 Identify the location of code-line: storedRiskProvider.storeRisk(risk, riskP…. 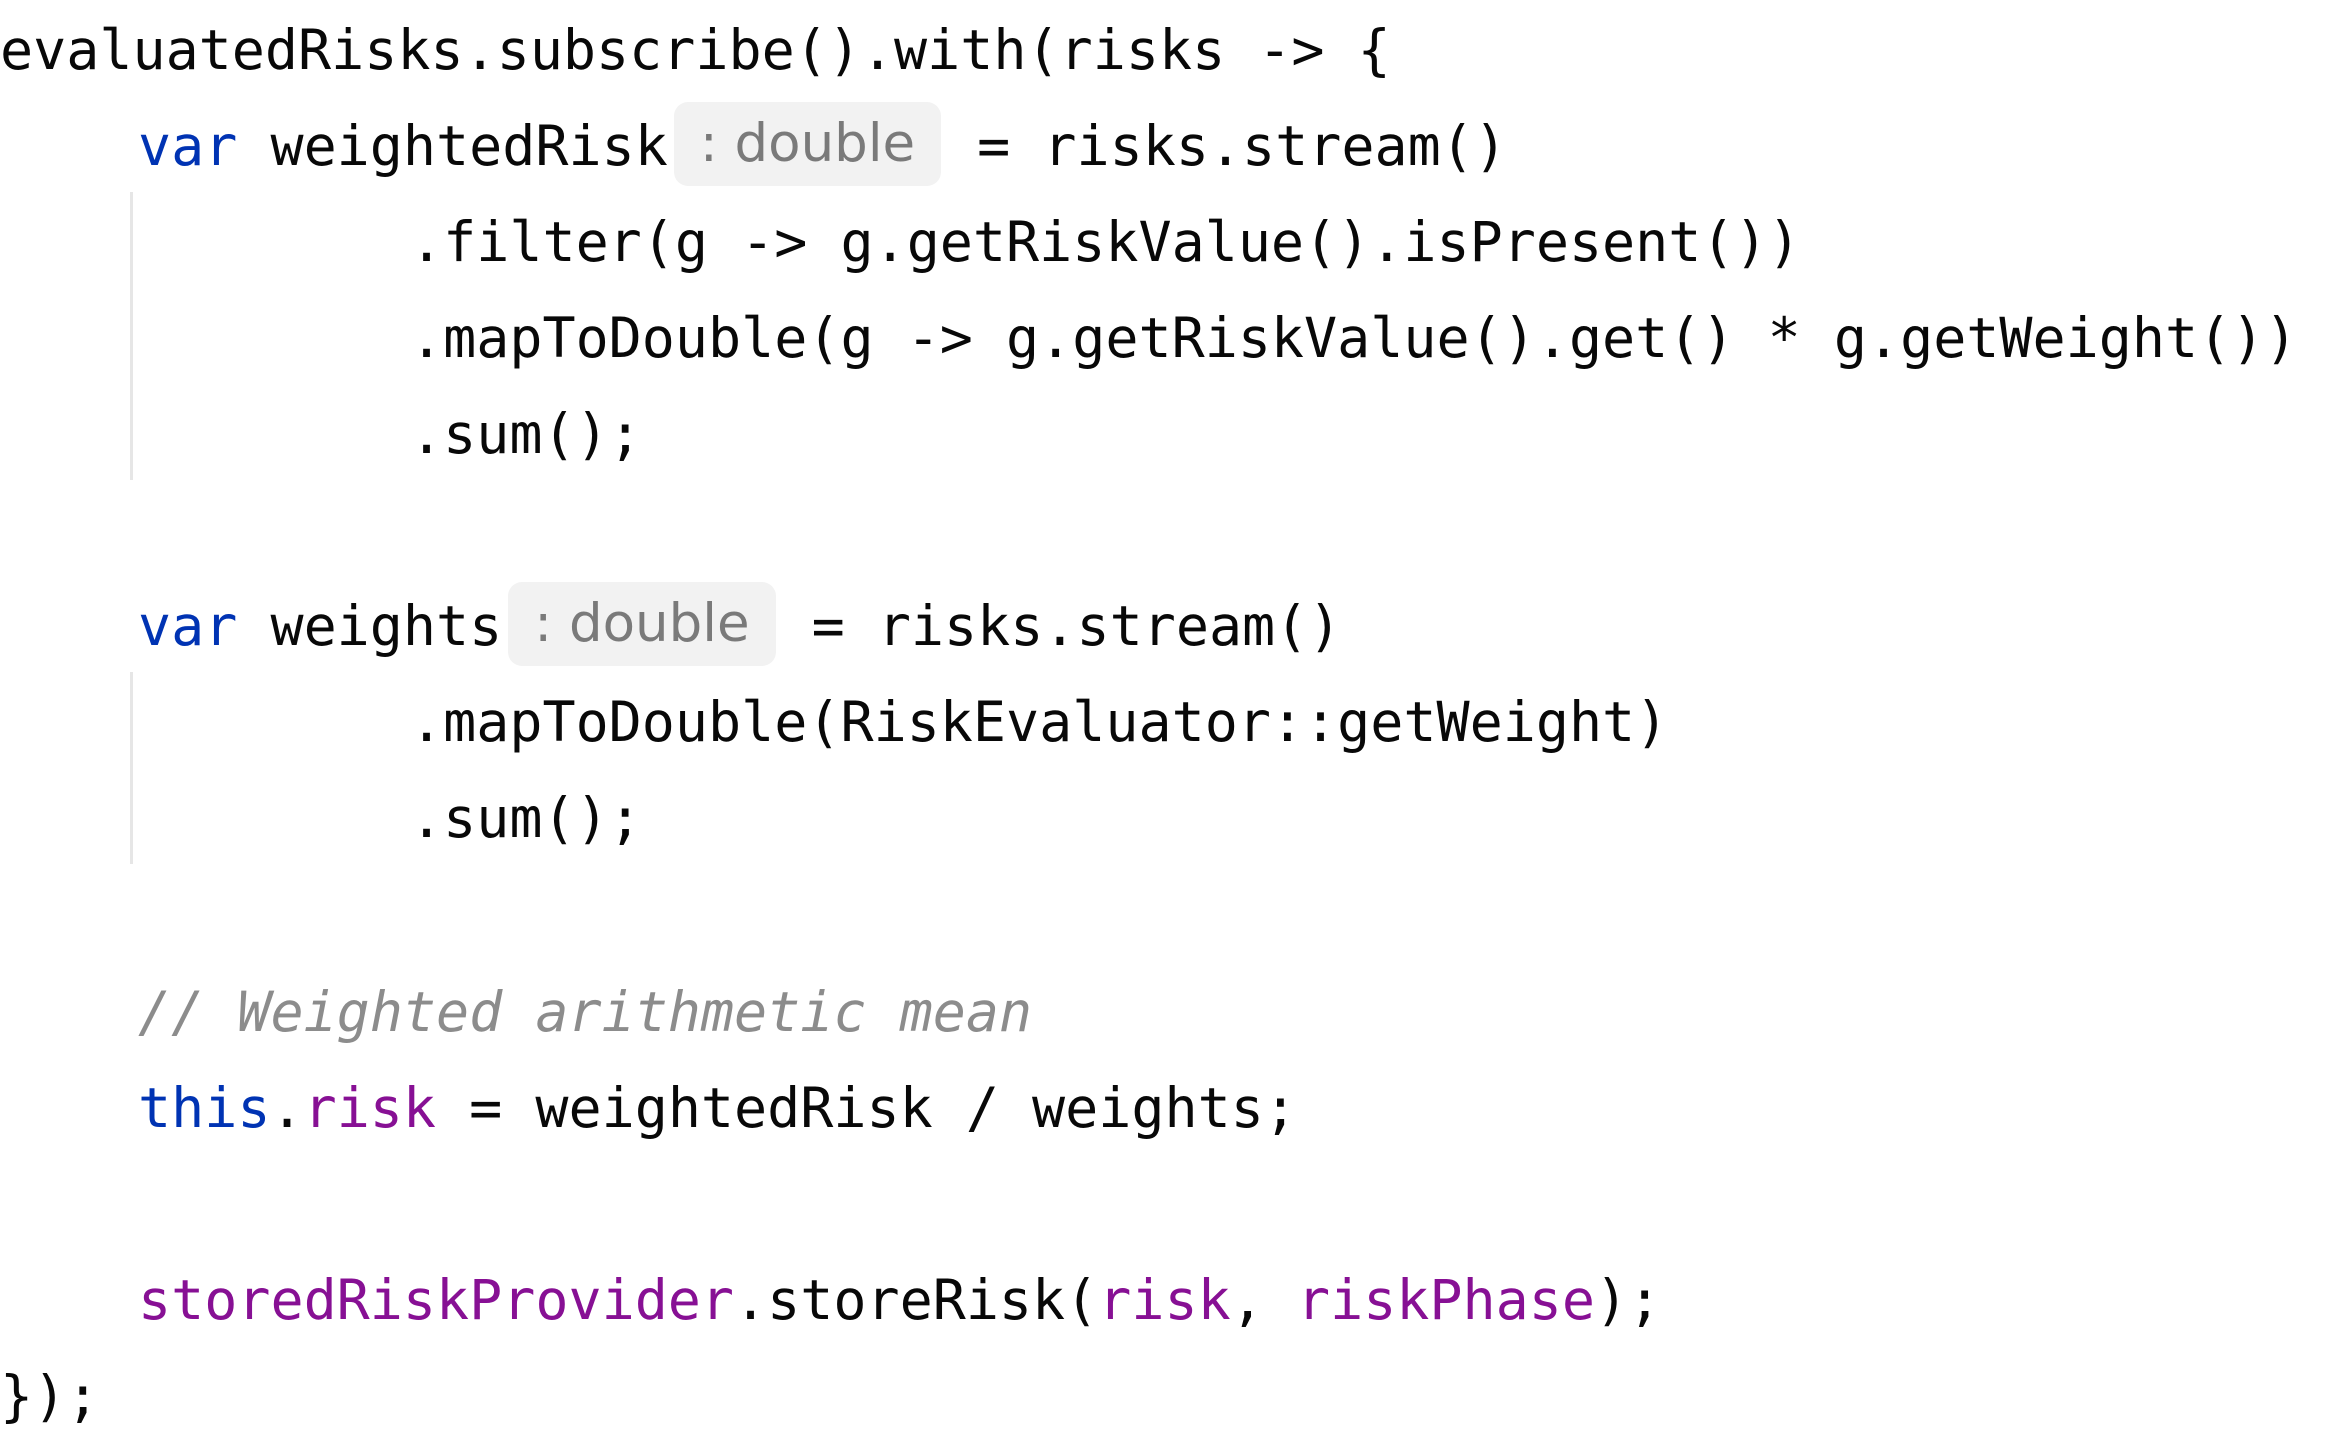
(899, 1300).